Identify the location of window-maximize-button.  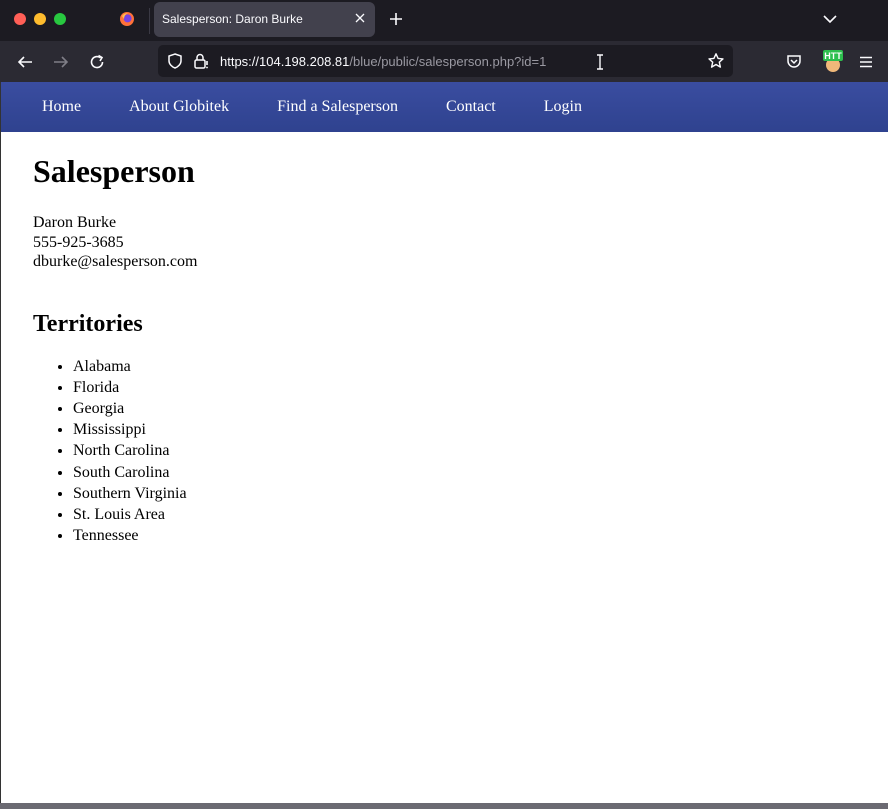
(60, 19).